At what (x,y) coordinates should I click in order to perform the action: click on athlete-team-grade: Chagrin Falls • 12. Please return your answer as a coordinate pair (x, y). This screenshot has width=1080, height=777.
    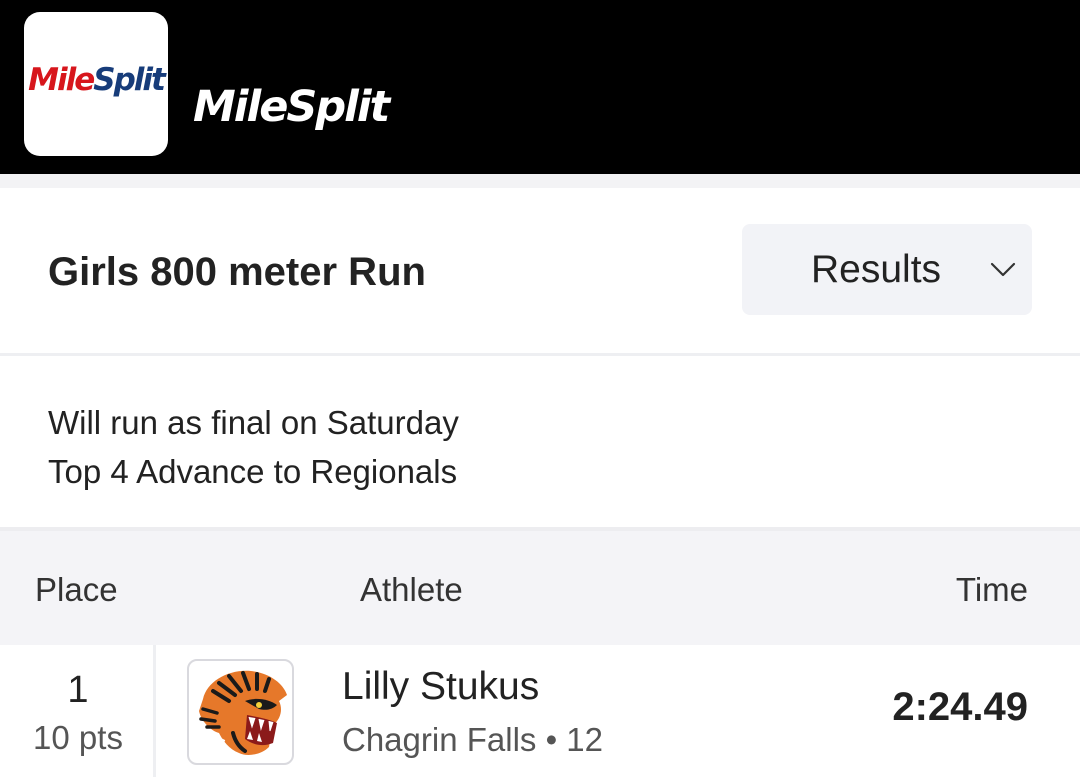
    Looking at the image, I should click on (473, 739).